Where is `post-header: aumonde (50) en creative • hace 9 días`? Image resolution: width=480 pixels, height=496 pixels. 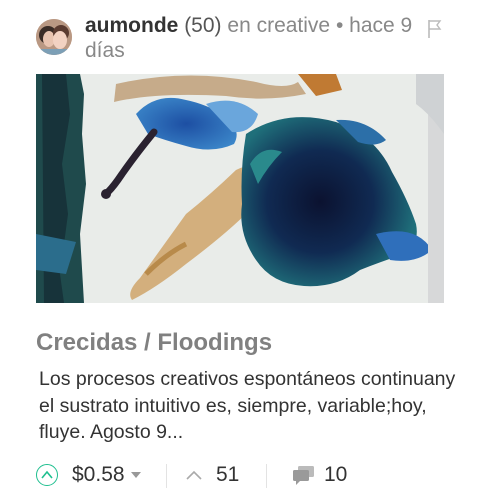 post-header: aumonde (50) en creative • hace 9 días is located at coordinates (240, 35).